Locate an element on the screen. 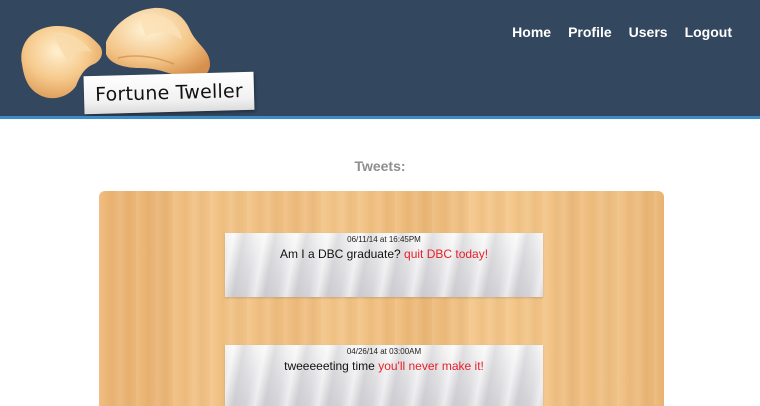  nav-home-link: Home is located at coordinates (531, 32).